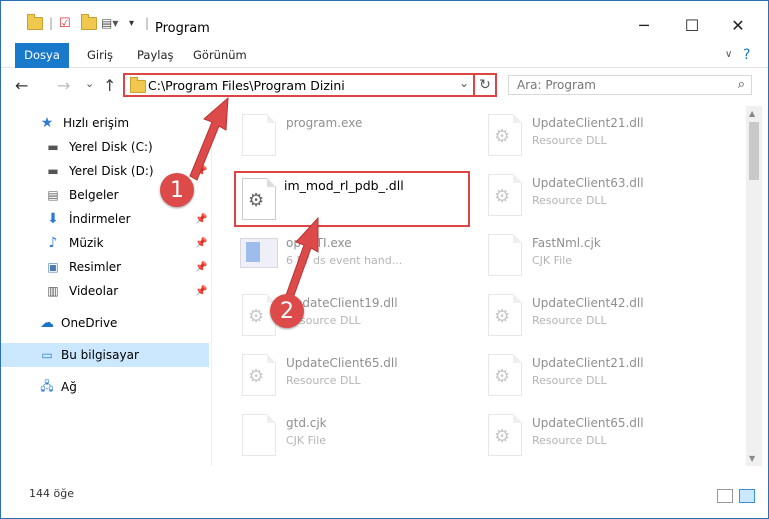  Describe the element at coordinates (287, 311) in the screenshot. I see `step-badge-2: 2` at that location.